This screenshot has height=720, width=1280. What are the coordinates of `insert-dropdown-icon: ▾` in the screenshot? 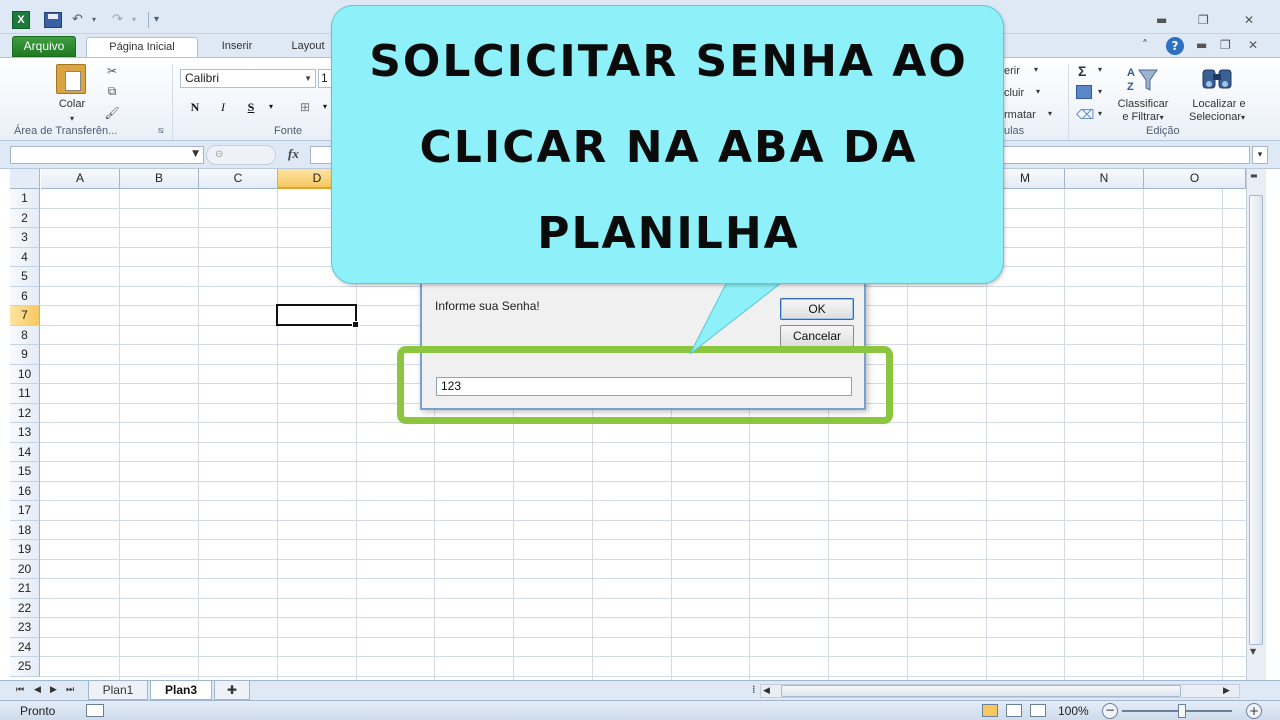 It's located at (1036, 69).